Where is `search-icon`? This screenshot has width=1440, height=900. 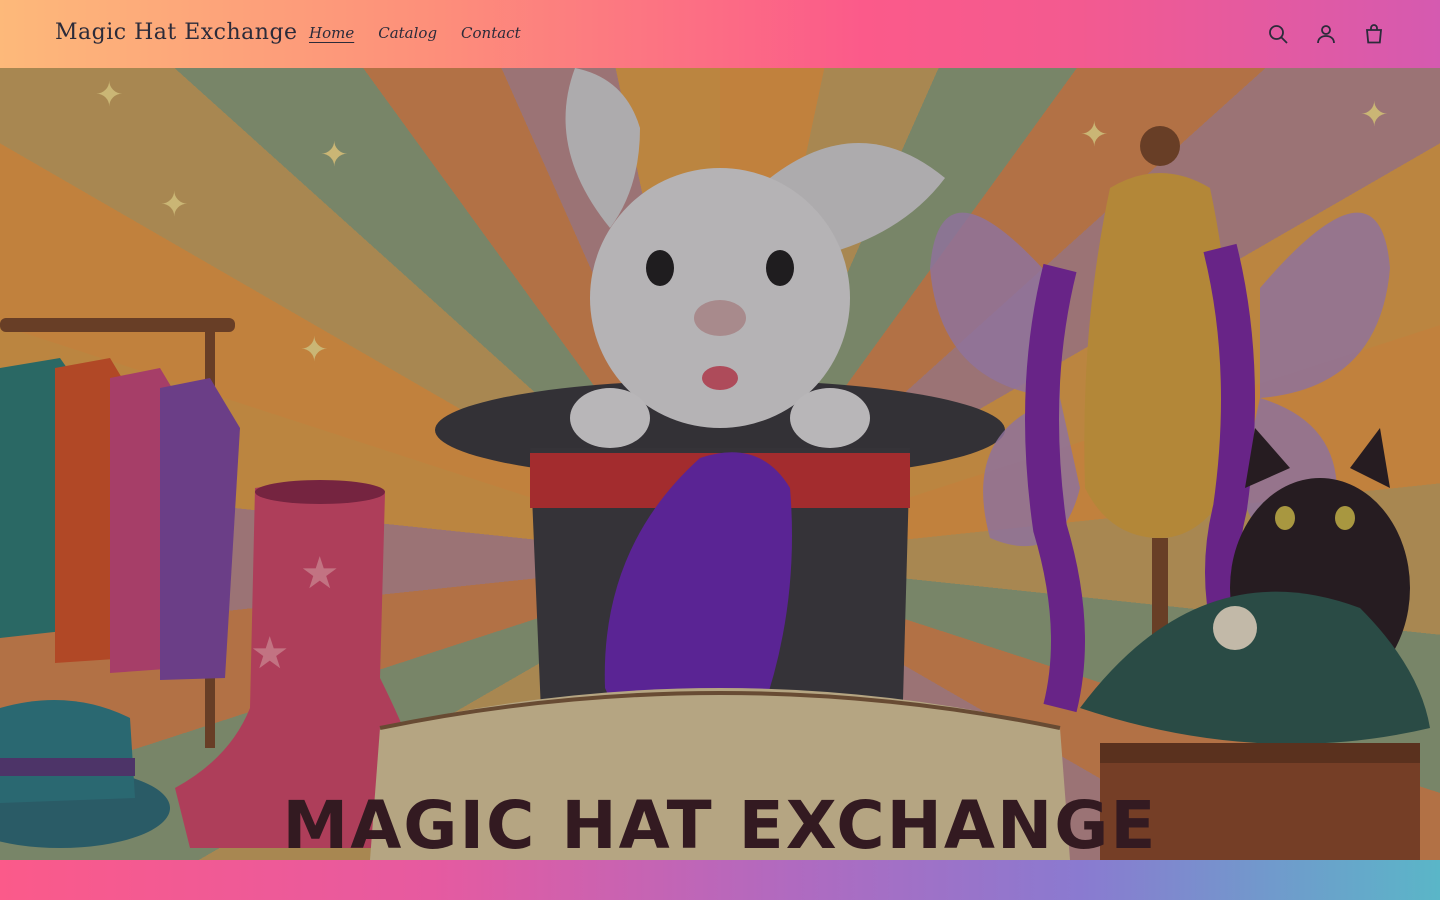
search-icon is located at coordinates (1278, 34).